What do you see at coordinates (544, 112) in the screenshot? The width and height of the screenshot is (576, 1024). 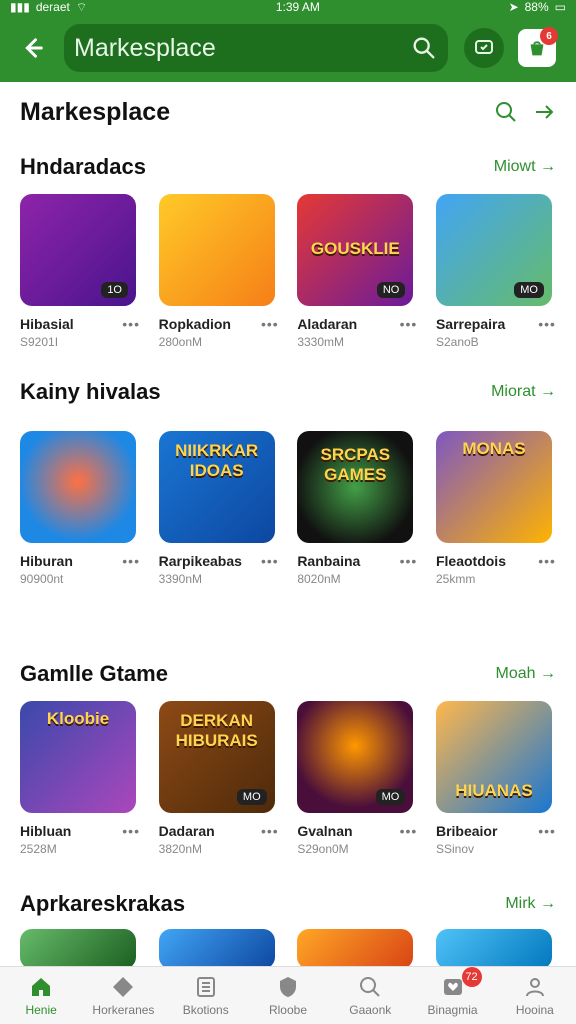 I see `arrow-right-icon` at bounding box center [544, 112].